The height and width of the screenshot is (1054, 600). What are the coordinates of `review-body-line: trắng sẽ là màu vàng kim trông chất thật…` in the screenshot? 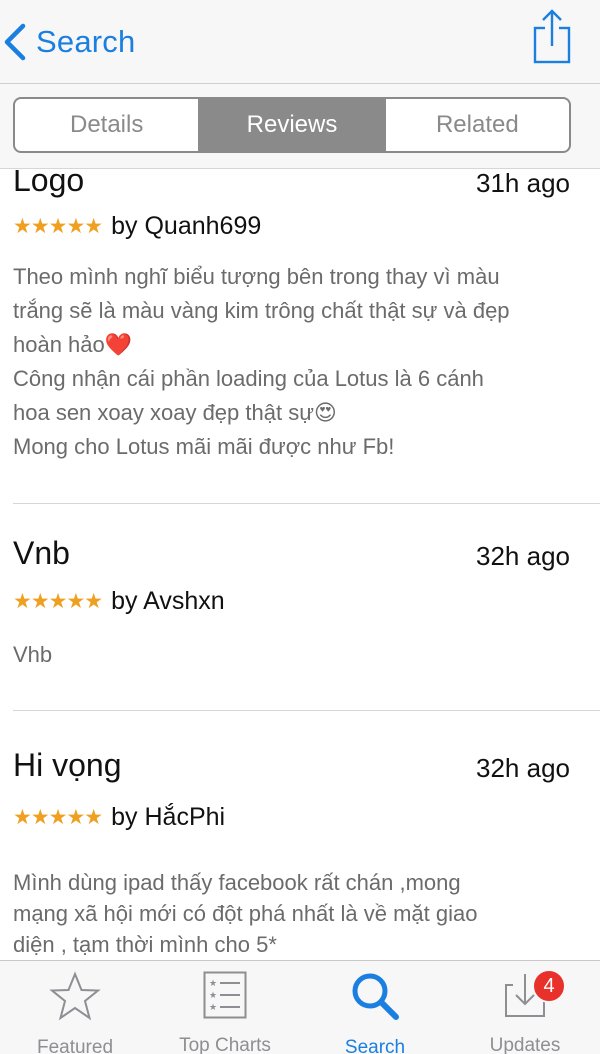 It's located at (261, 310).